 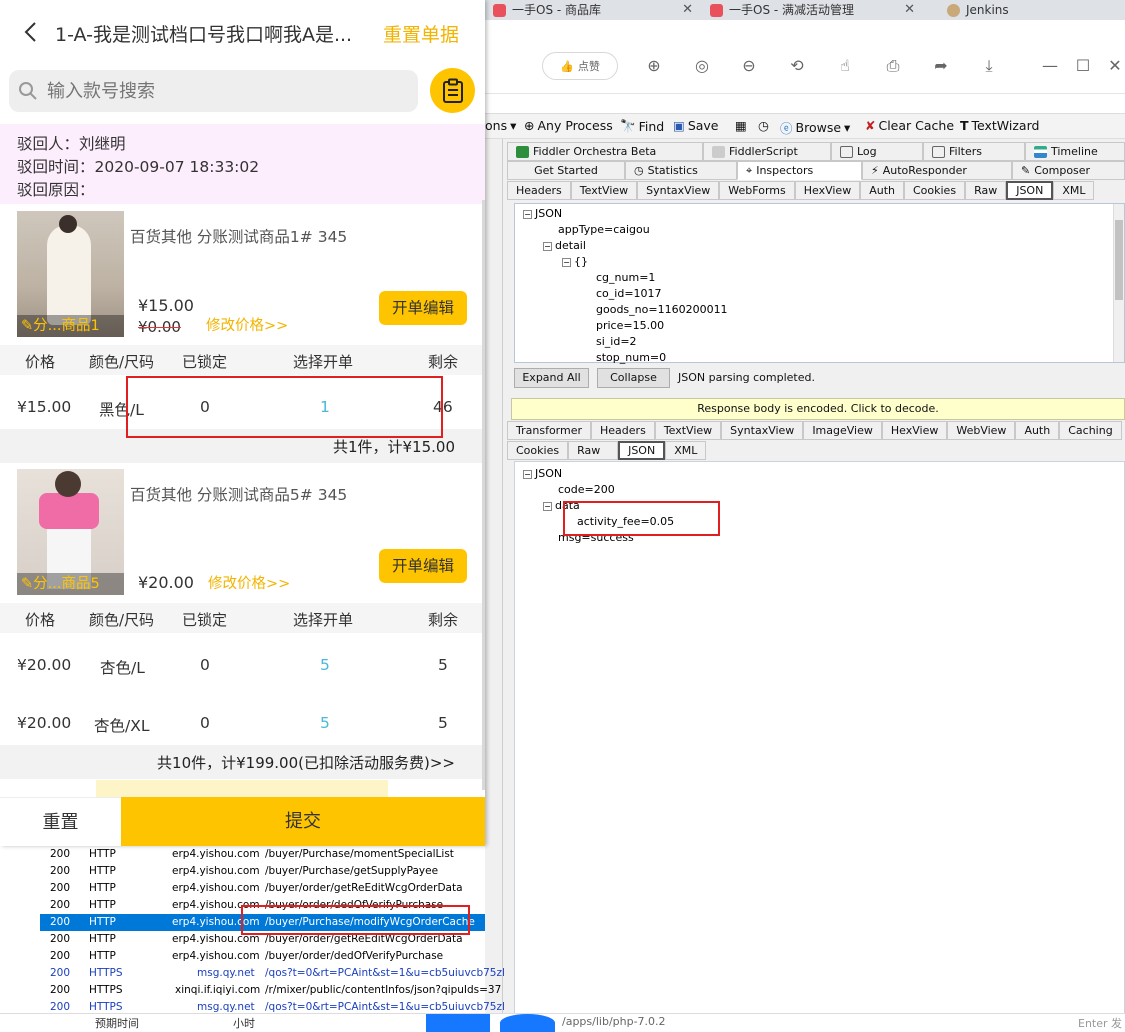 I want to click on tab-get-started: Get Started, so click(x=566, y=170).